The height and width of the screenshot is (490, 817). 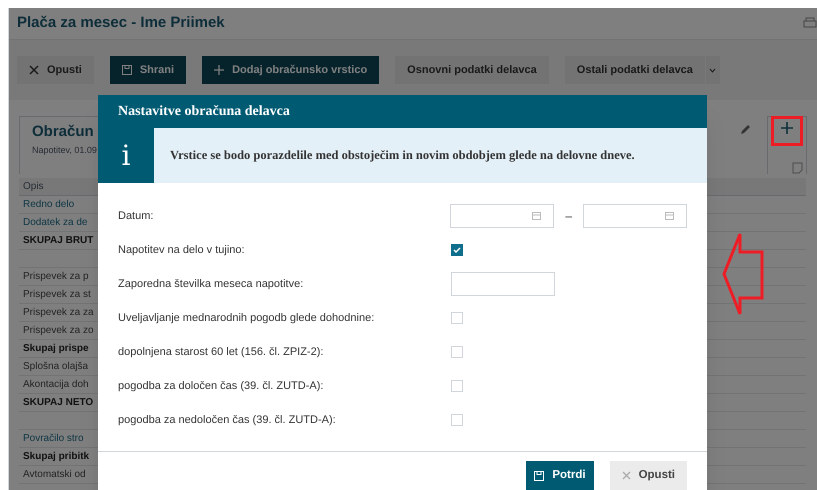 I want to click on toolbar-button: Ostali podatki delavca, so click(x=634, y=70).